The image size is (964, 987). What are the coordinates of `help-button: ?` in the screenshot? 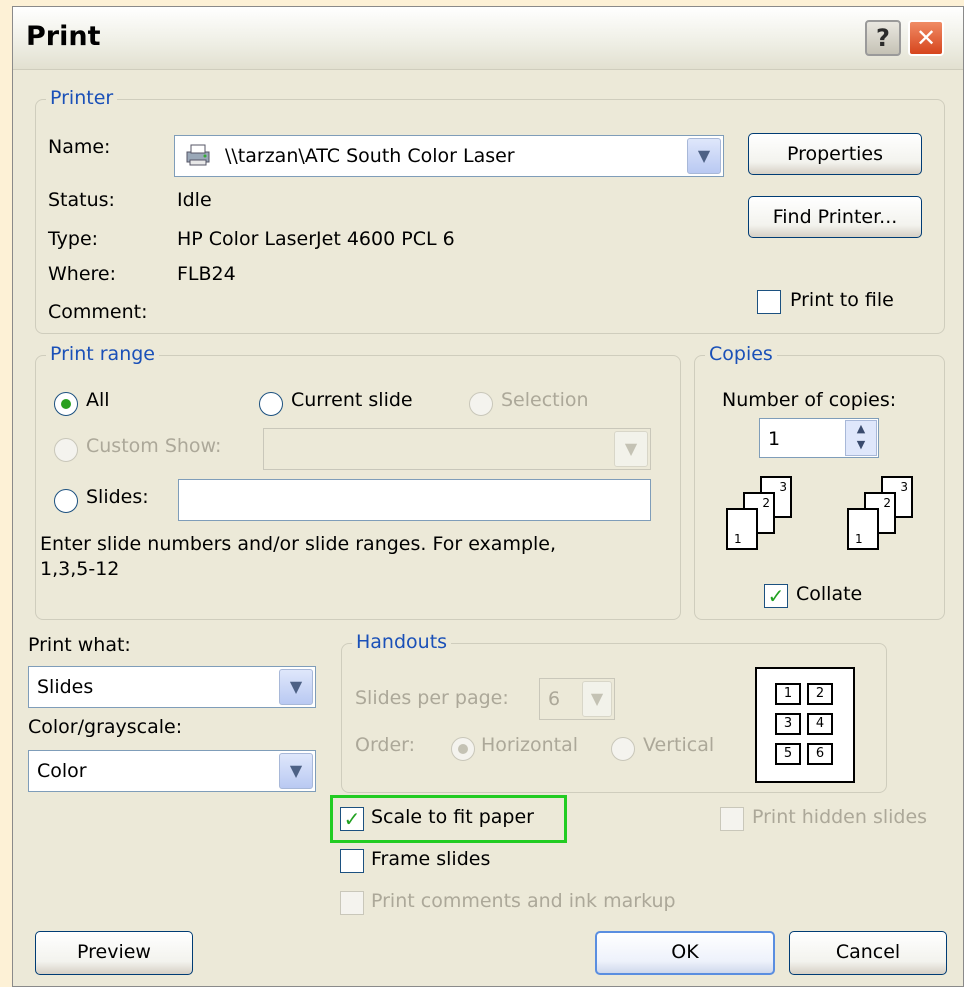 It's located at (883, 38).